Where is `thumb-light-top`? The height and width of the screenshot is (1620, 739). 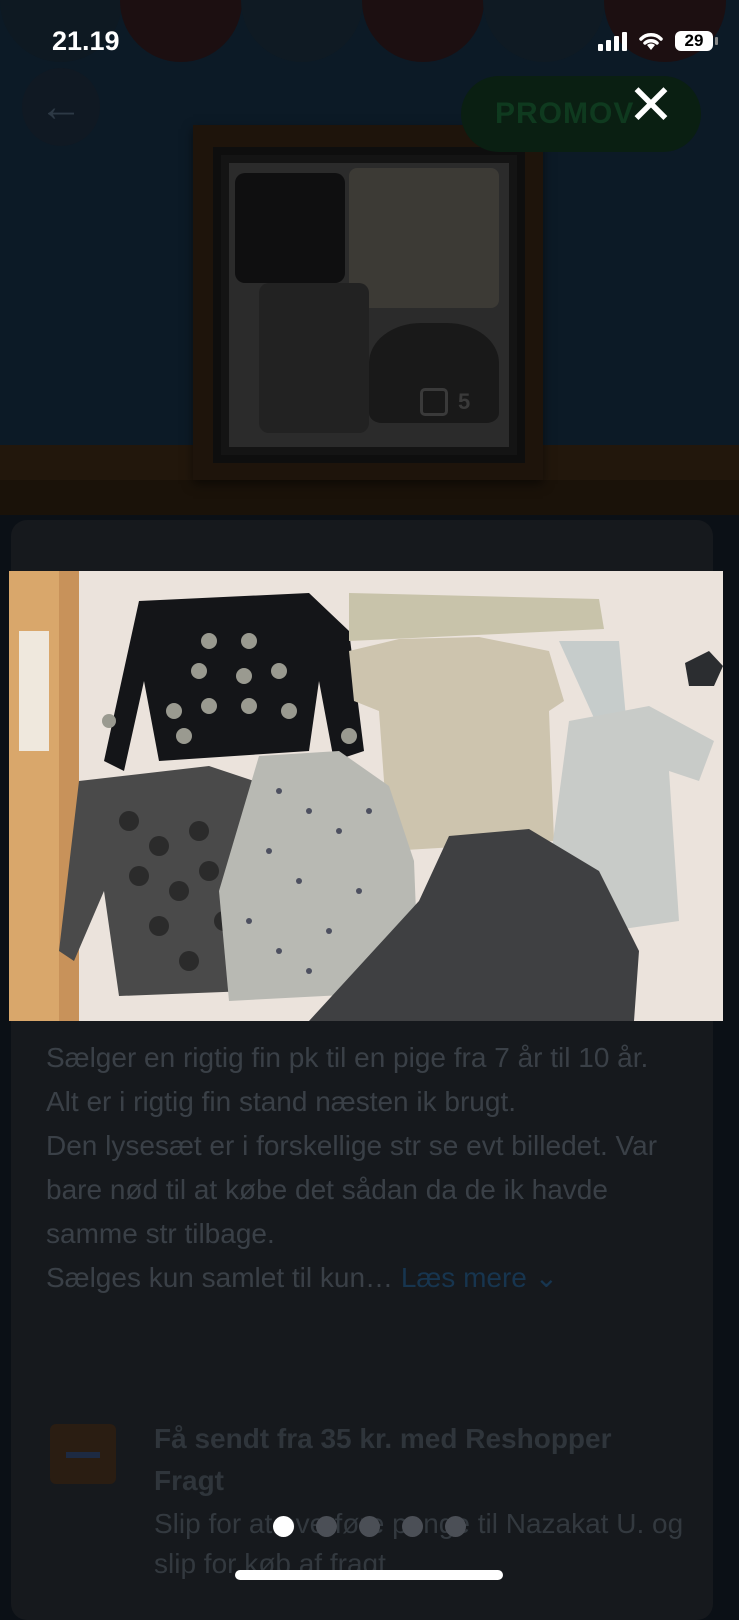 thumb-light-top is located at coordinates (424, 238).